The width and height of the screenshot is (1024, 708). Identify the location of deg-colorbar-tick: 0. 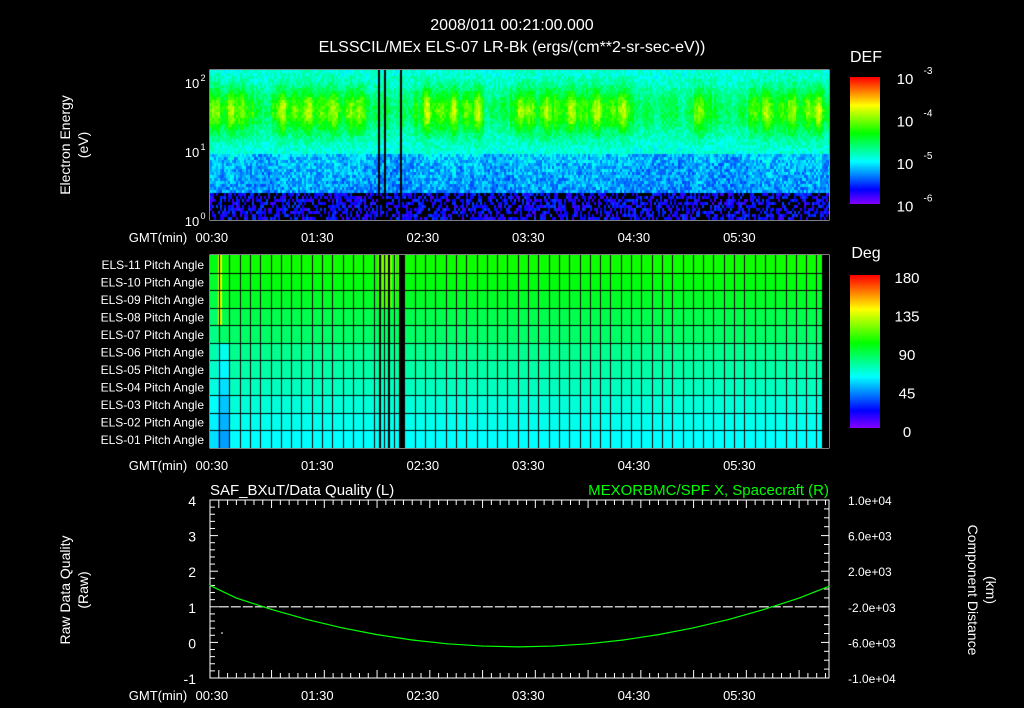
(907, 432).